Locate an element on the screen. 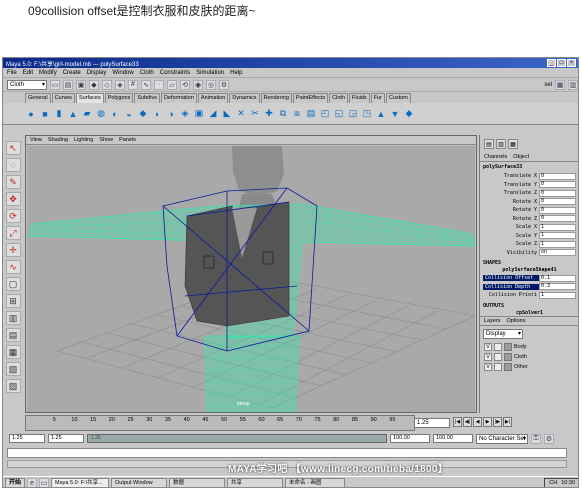 This screenshot has width=583, height=488. go-to-end-icon: ▶| is located at coordinates (507, 422).